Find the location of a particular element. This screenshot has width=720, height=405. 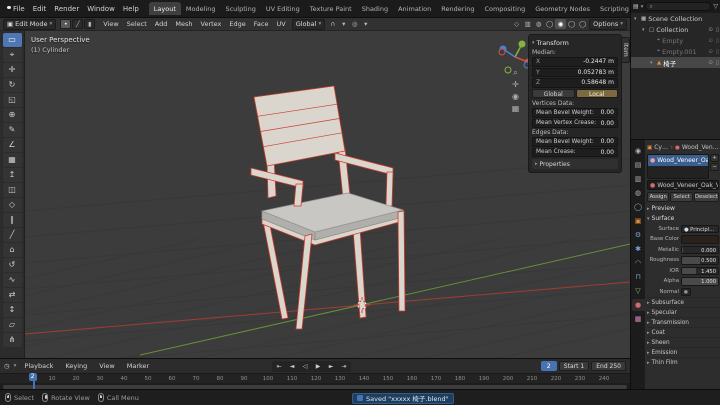

local-button: Local is located at coordinates (596, 93).